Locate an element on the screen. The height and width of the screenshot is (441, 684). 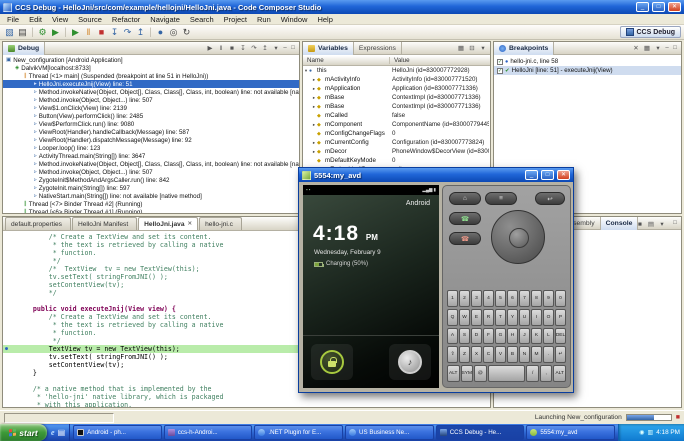
show-desktop-icon: ▤ is located at coordinates (62, 432).